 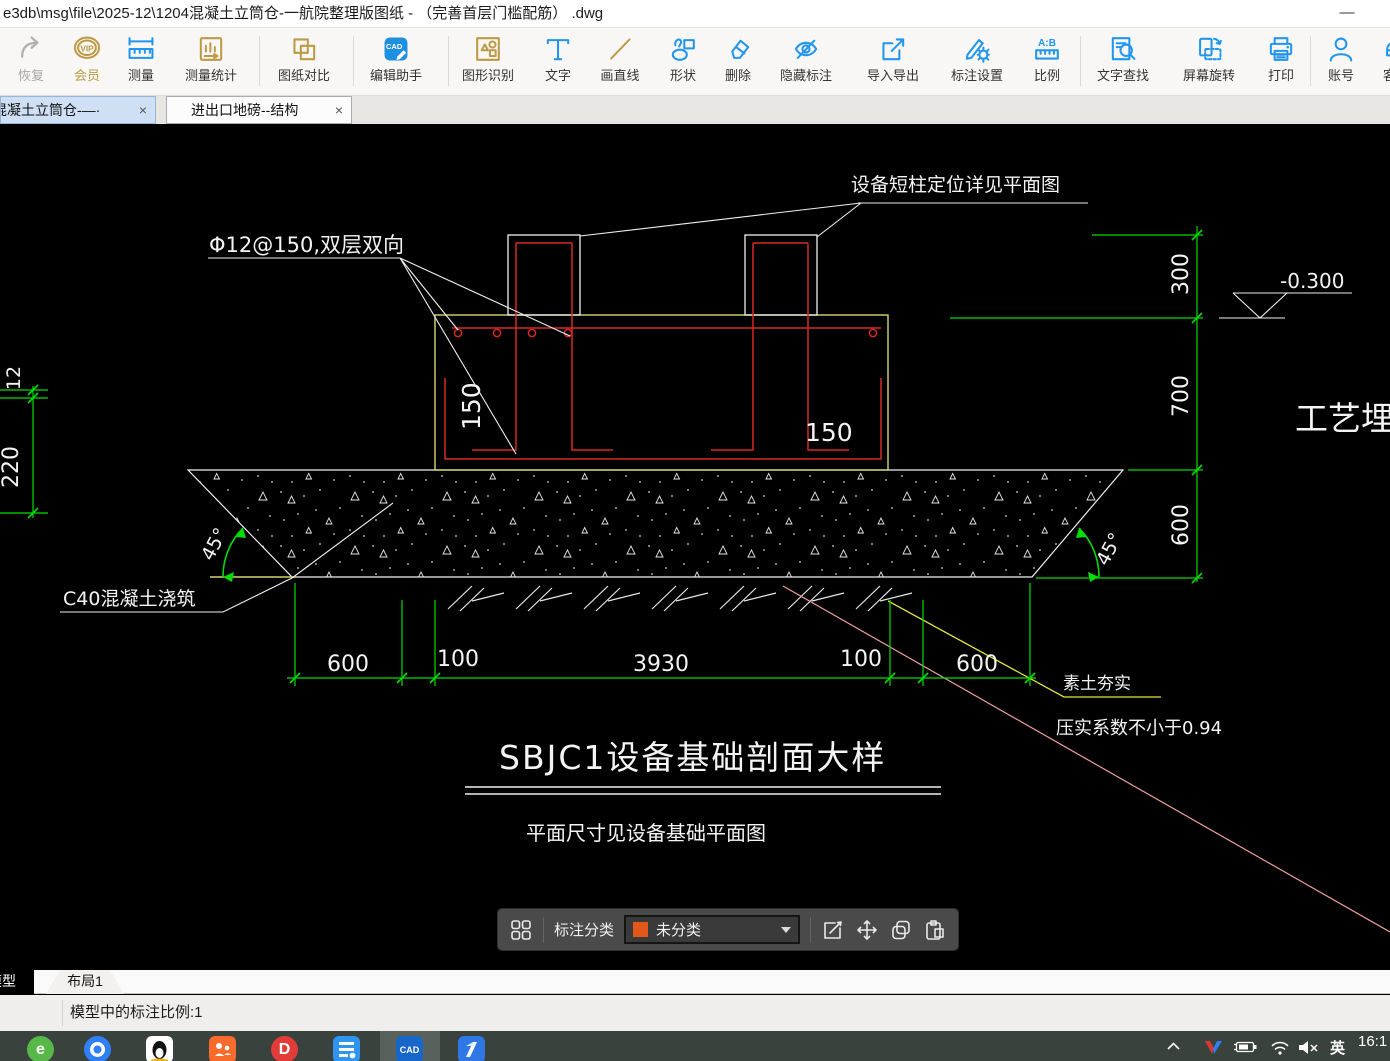 What do you see at coordinates (12, 467) in the screenshot?
I see `dim-left-220: 220` at bounding box center [12, 467].